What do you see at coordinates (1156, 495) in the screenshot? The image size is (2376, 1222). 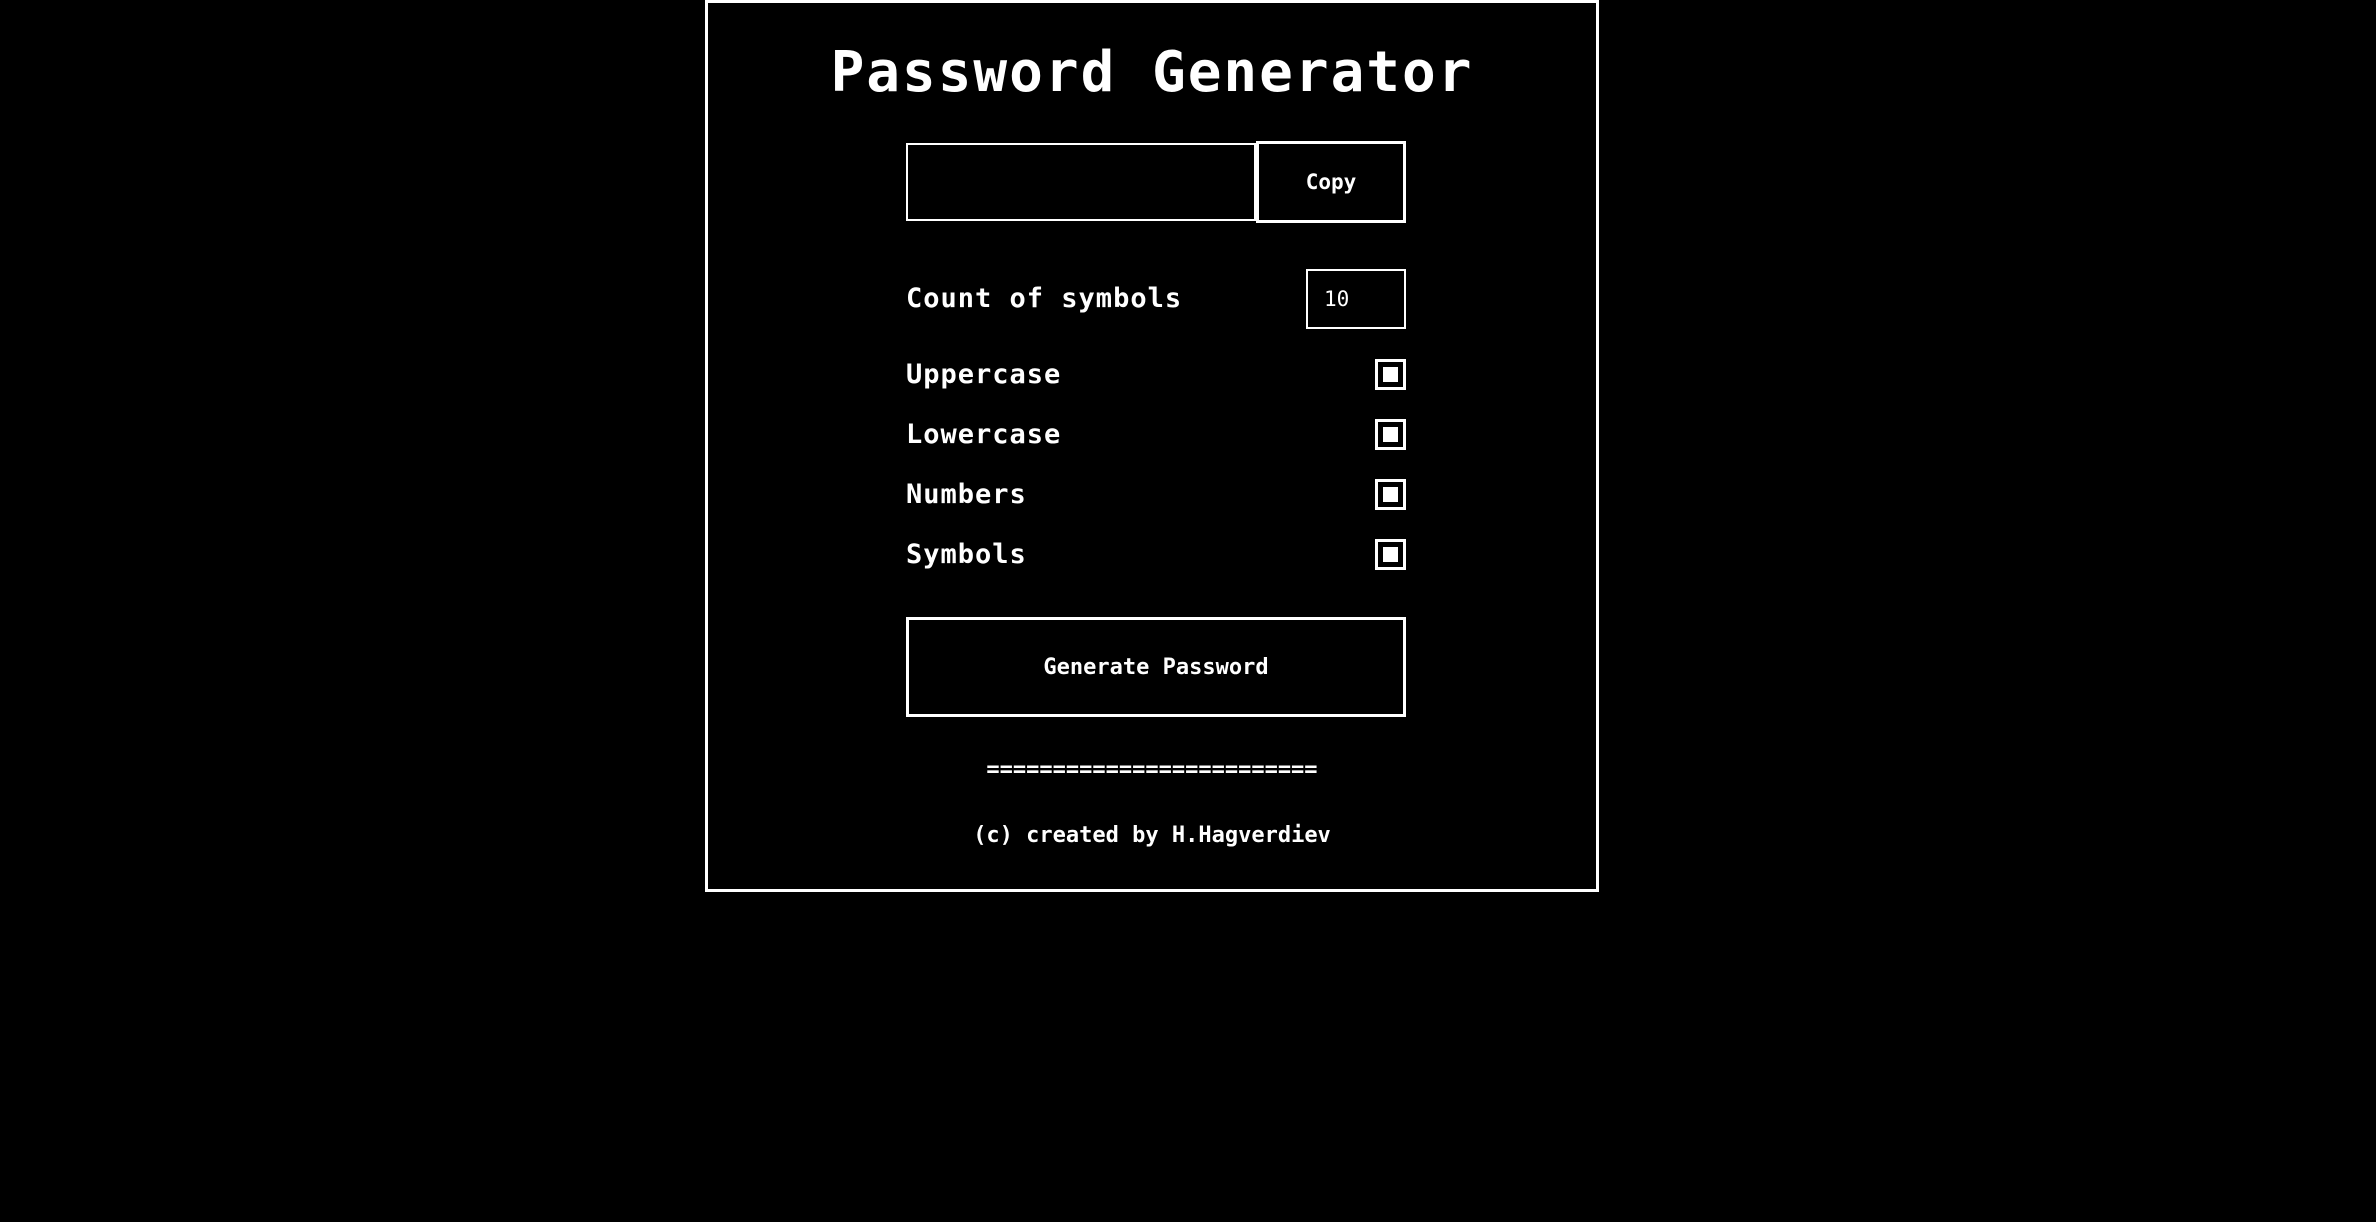 I see `numbers-row: Numbers` at bounding box center [1156, 495].